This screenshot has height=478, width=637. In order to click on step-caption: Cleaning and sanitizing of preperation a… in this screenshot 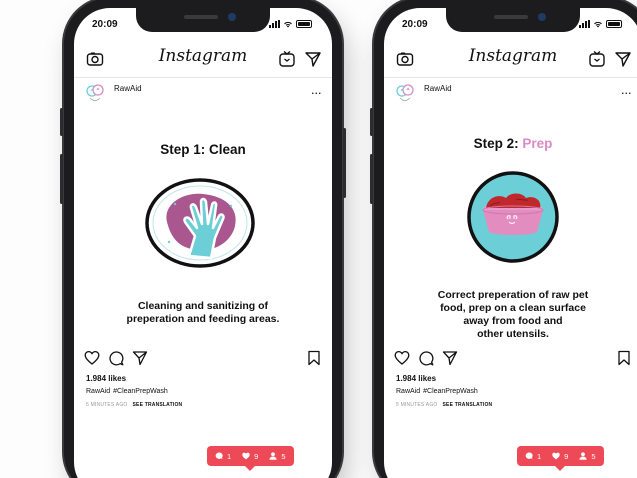, I will do `click(203, 312)`.